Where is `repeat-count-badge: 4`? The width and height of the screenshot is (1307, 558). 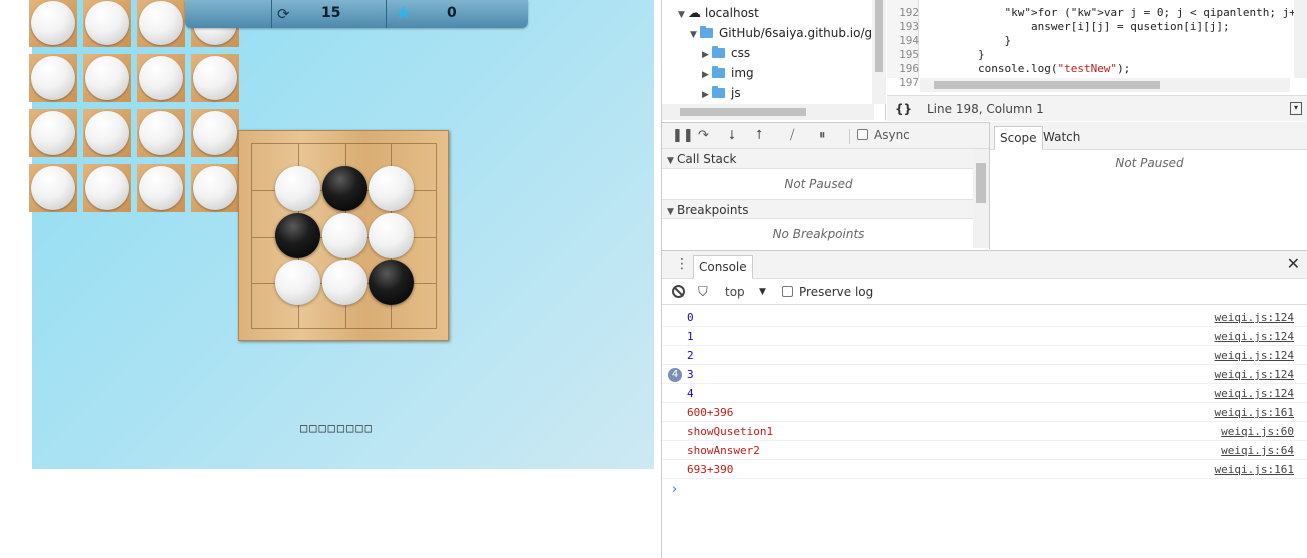 repeat-count-badge: 4 is located at coordinates (675, 375).